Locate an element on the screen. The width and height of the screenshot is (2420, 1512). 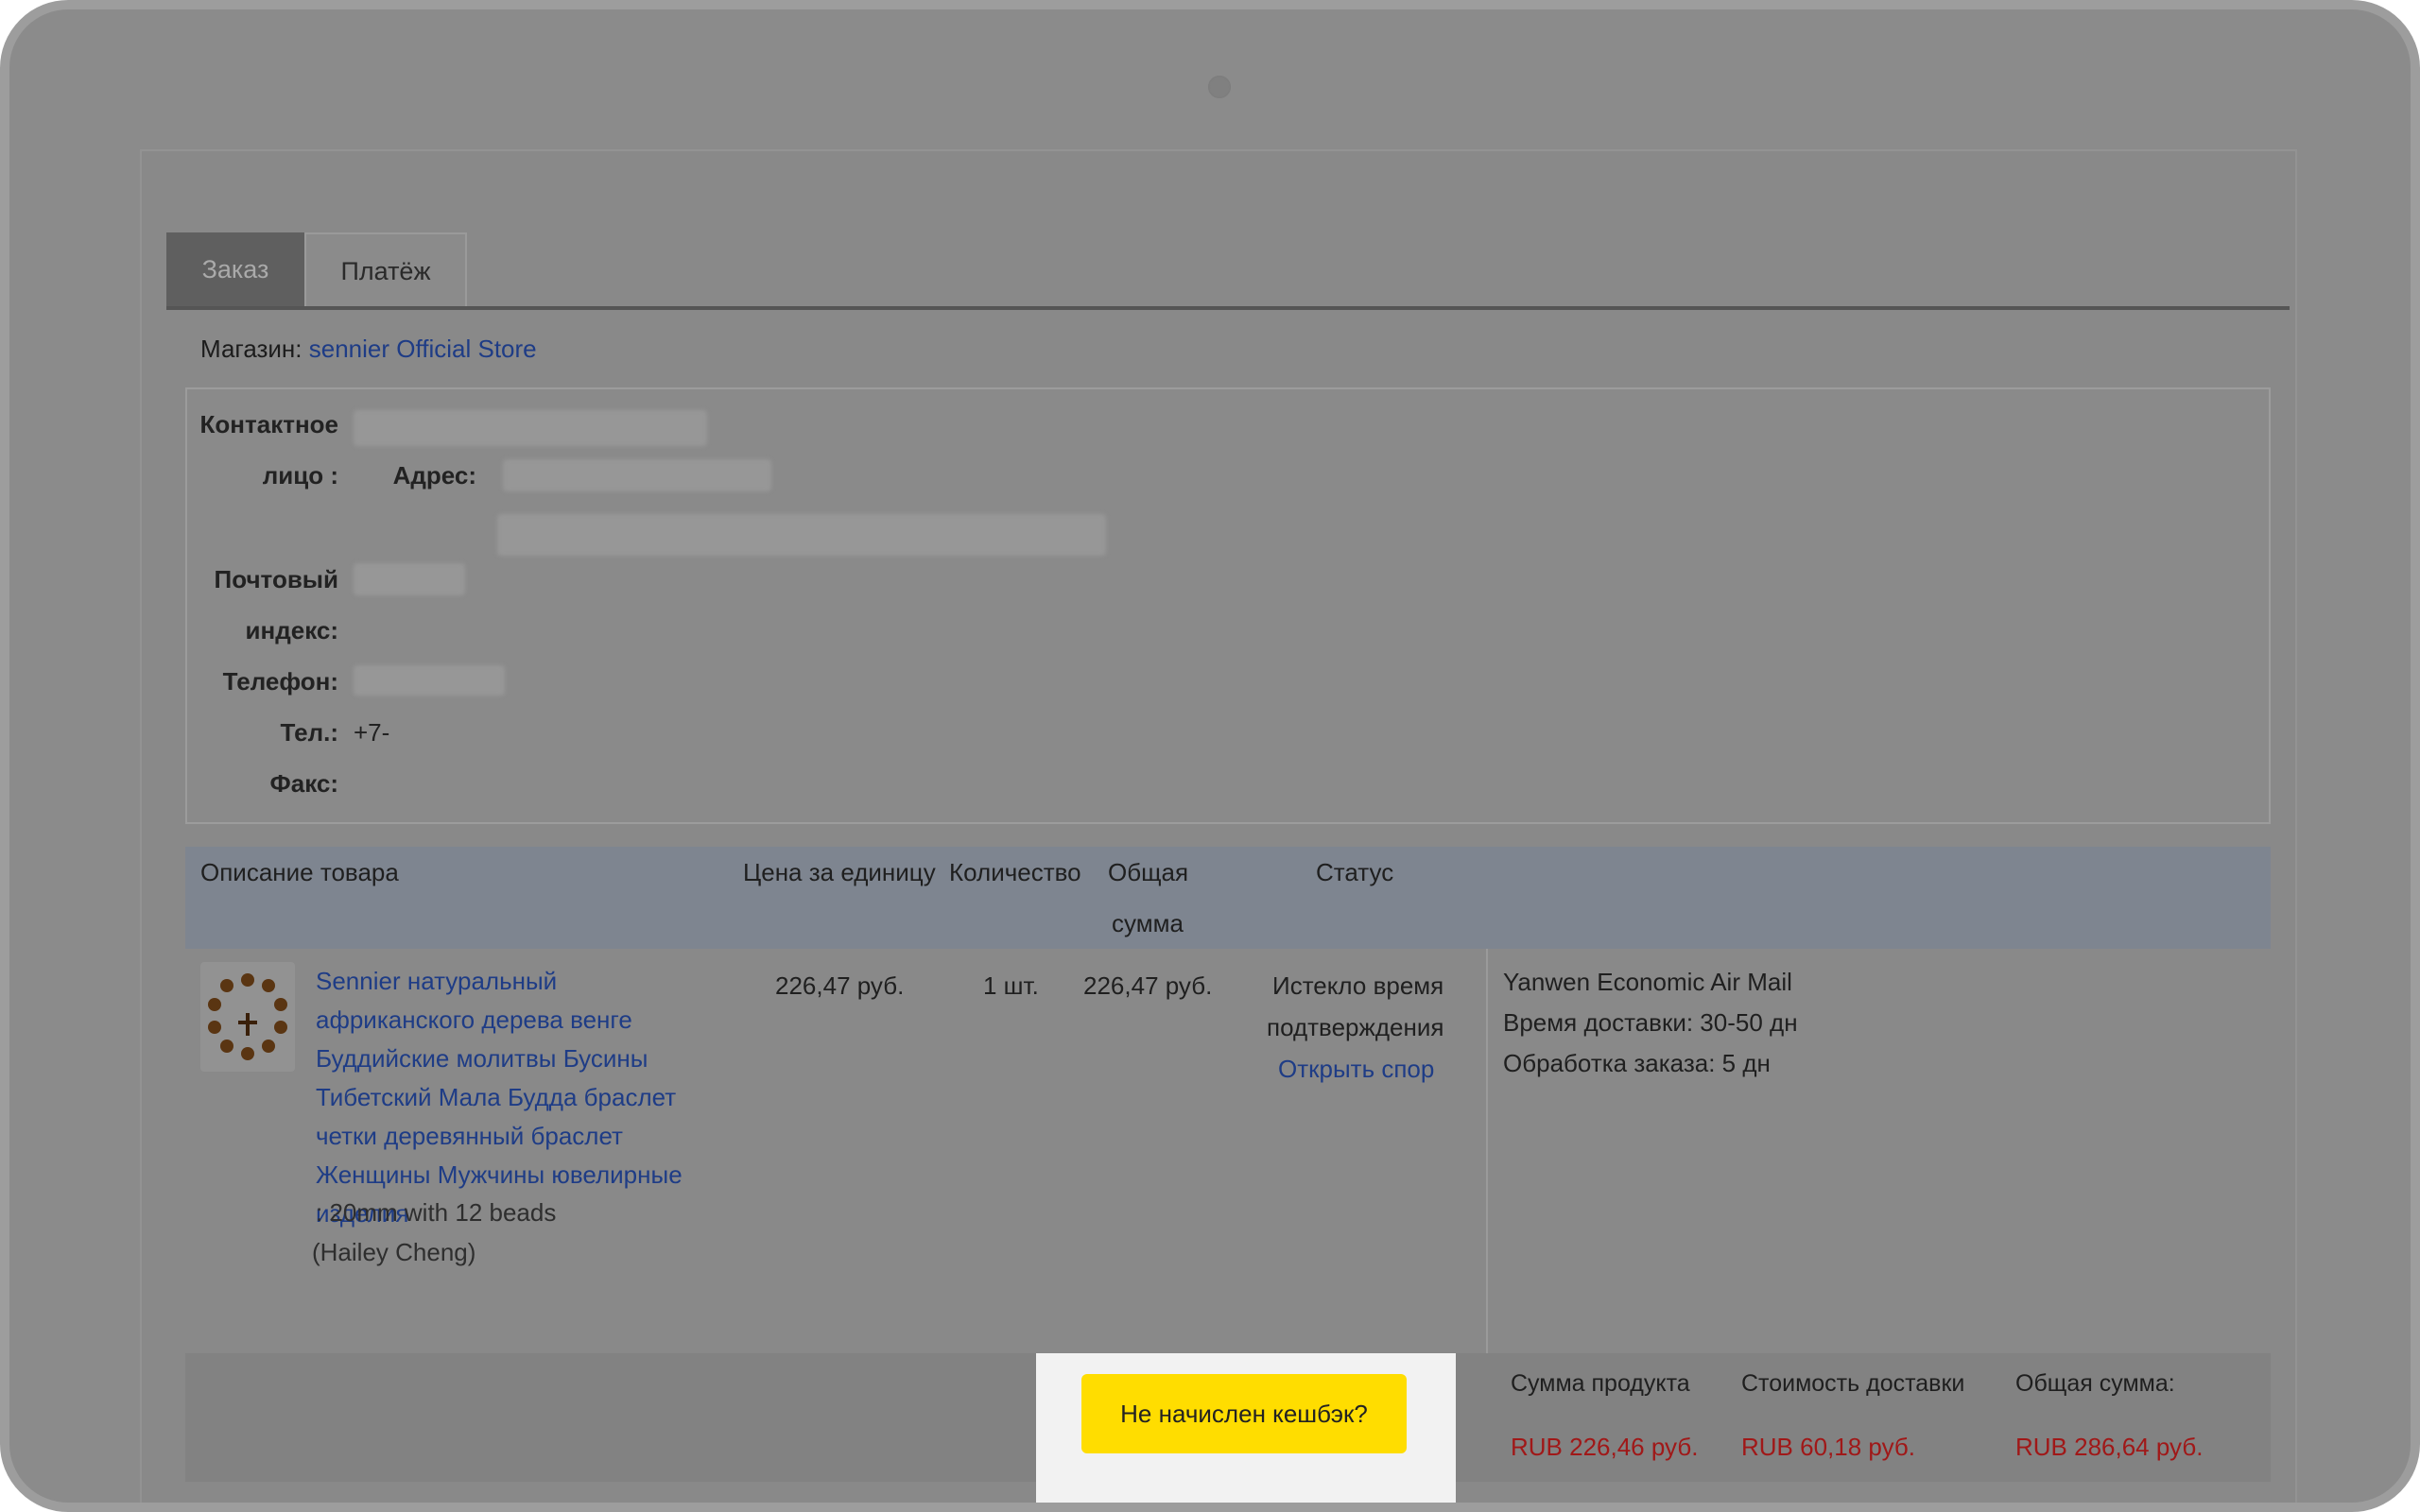
header-total-1: Общая is located at coordinates (1148, 872).